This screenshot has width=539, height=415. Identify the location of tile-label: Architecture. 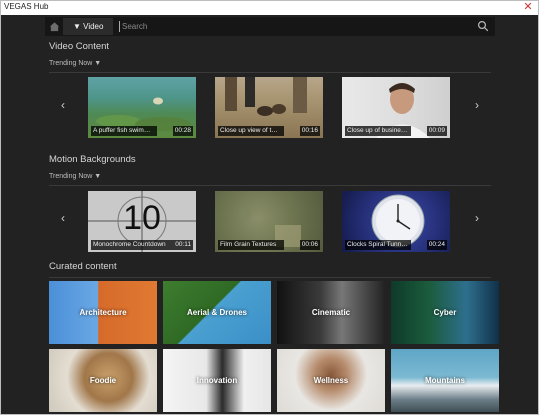
(103, 312).